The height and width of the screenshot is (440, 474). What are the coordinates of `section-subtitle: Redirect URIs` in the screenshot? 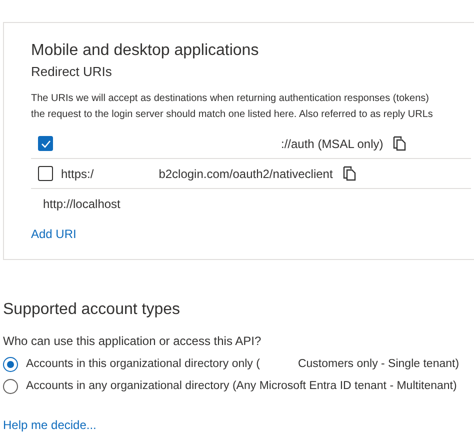 It's located at (72, 72).